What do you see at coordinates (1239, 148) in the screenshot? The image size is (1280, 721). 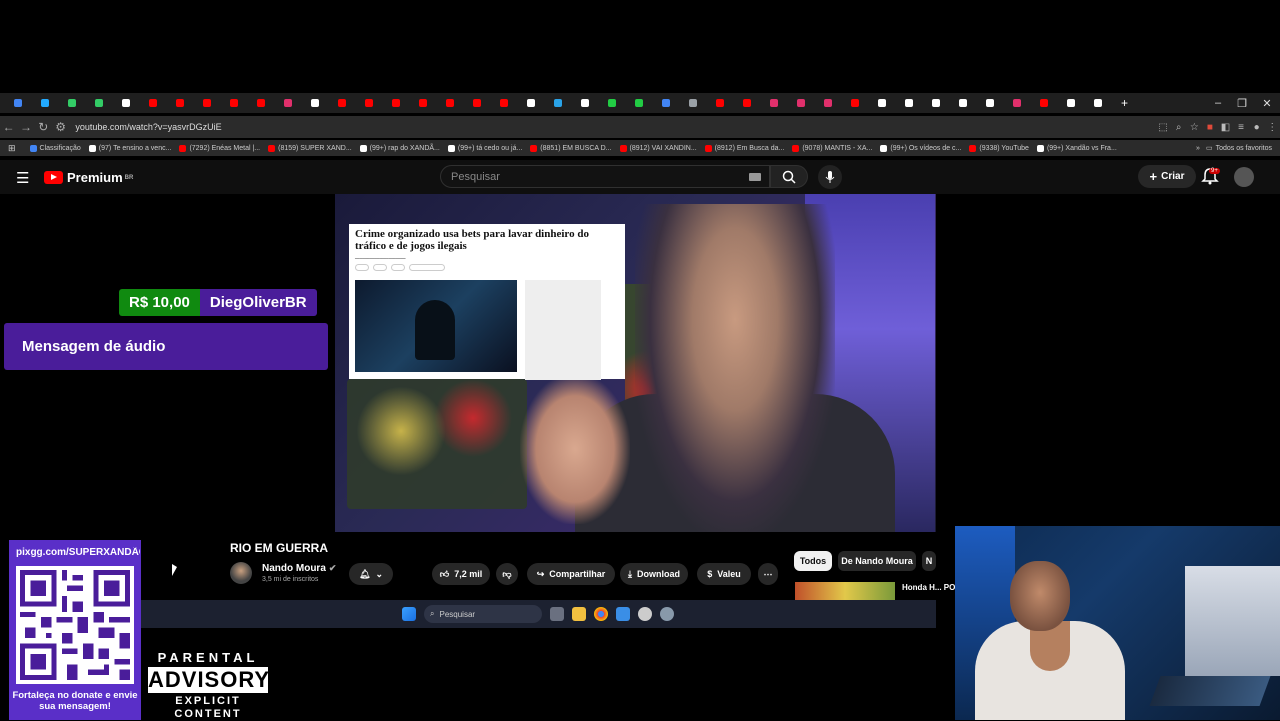 I see `all-favorites-folder: ▭ Todos os favoritos` at bounding box center [1239, 148].